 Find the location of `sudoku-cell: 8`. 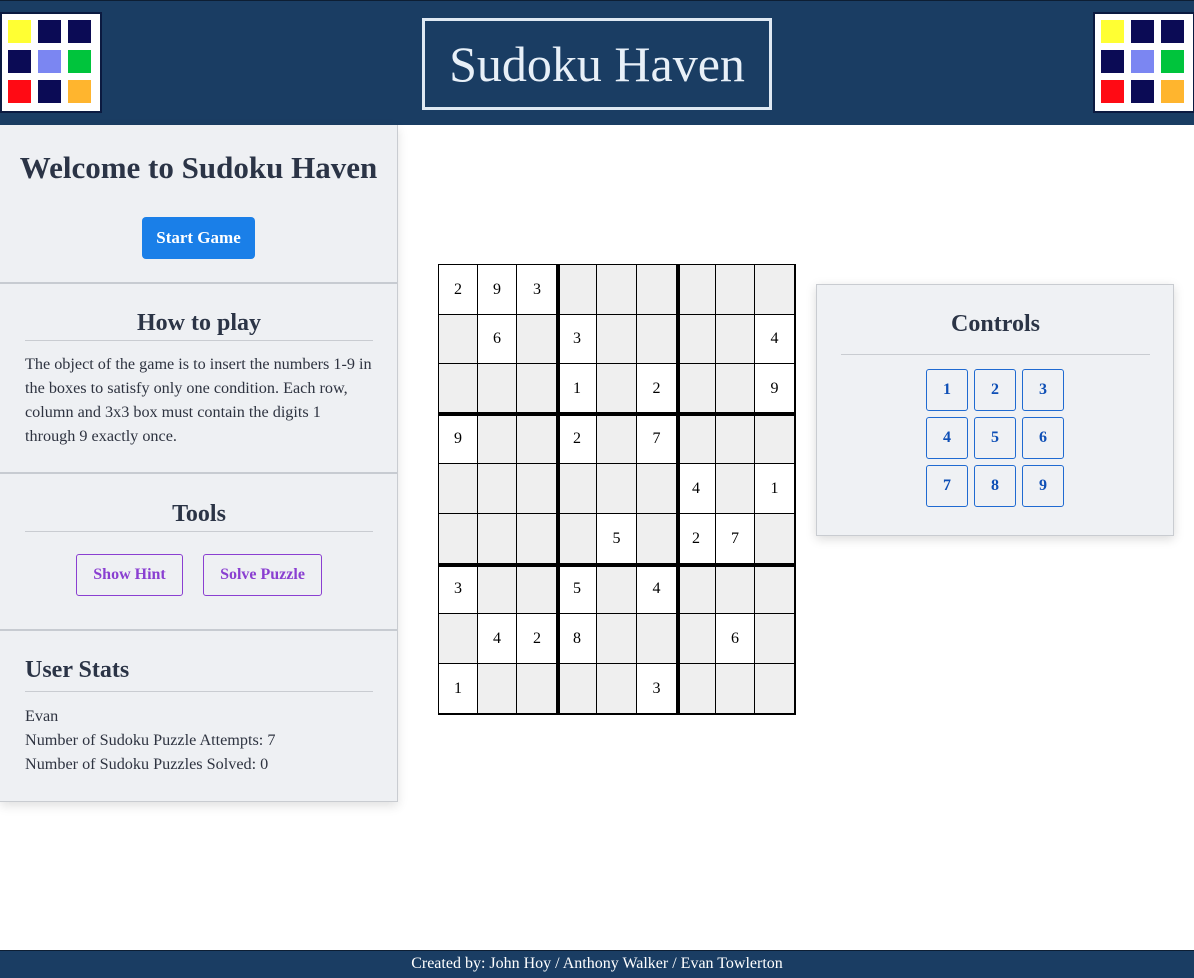

sudoku-cell: 8 is located at coordinates (577, 638).